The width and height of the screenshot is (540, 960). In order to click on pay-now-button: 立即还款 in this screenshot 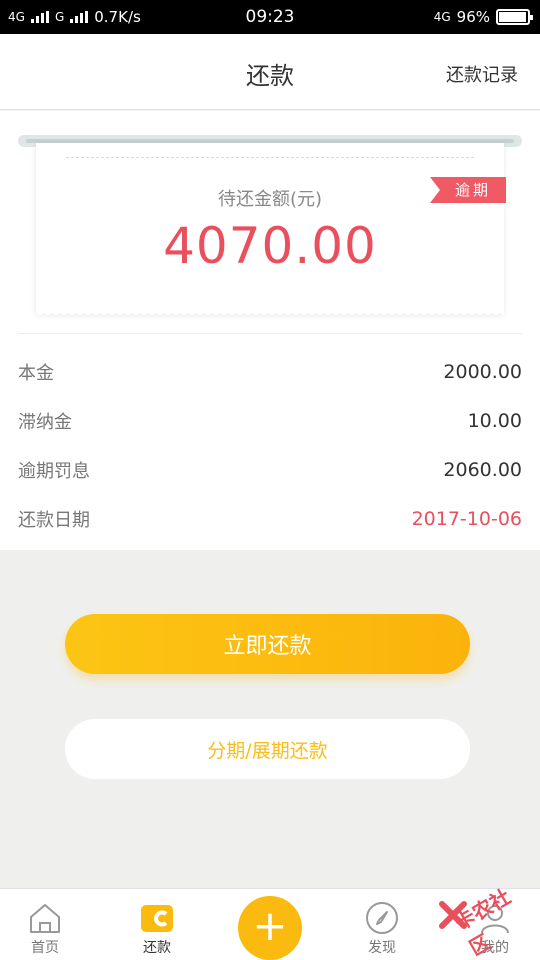, I will do `click(267, 644)`.